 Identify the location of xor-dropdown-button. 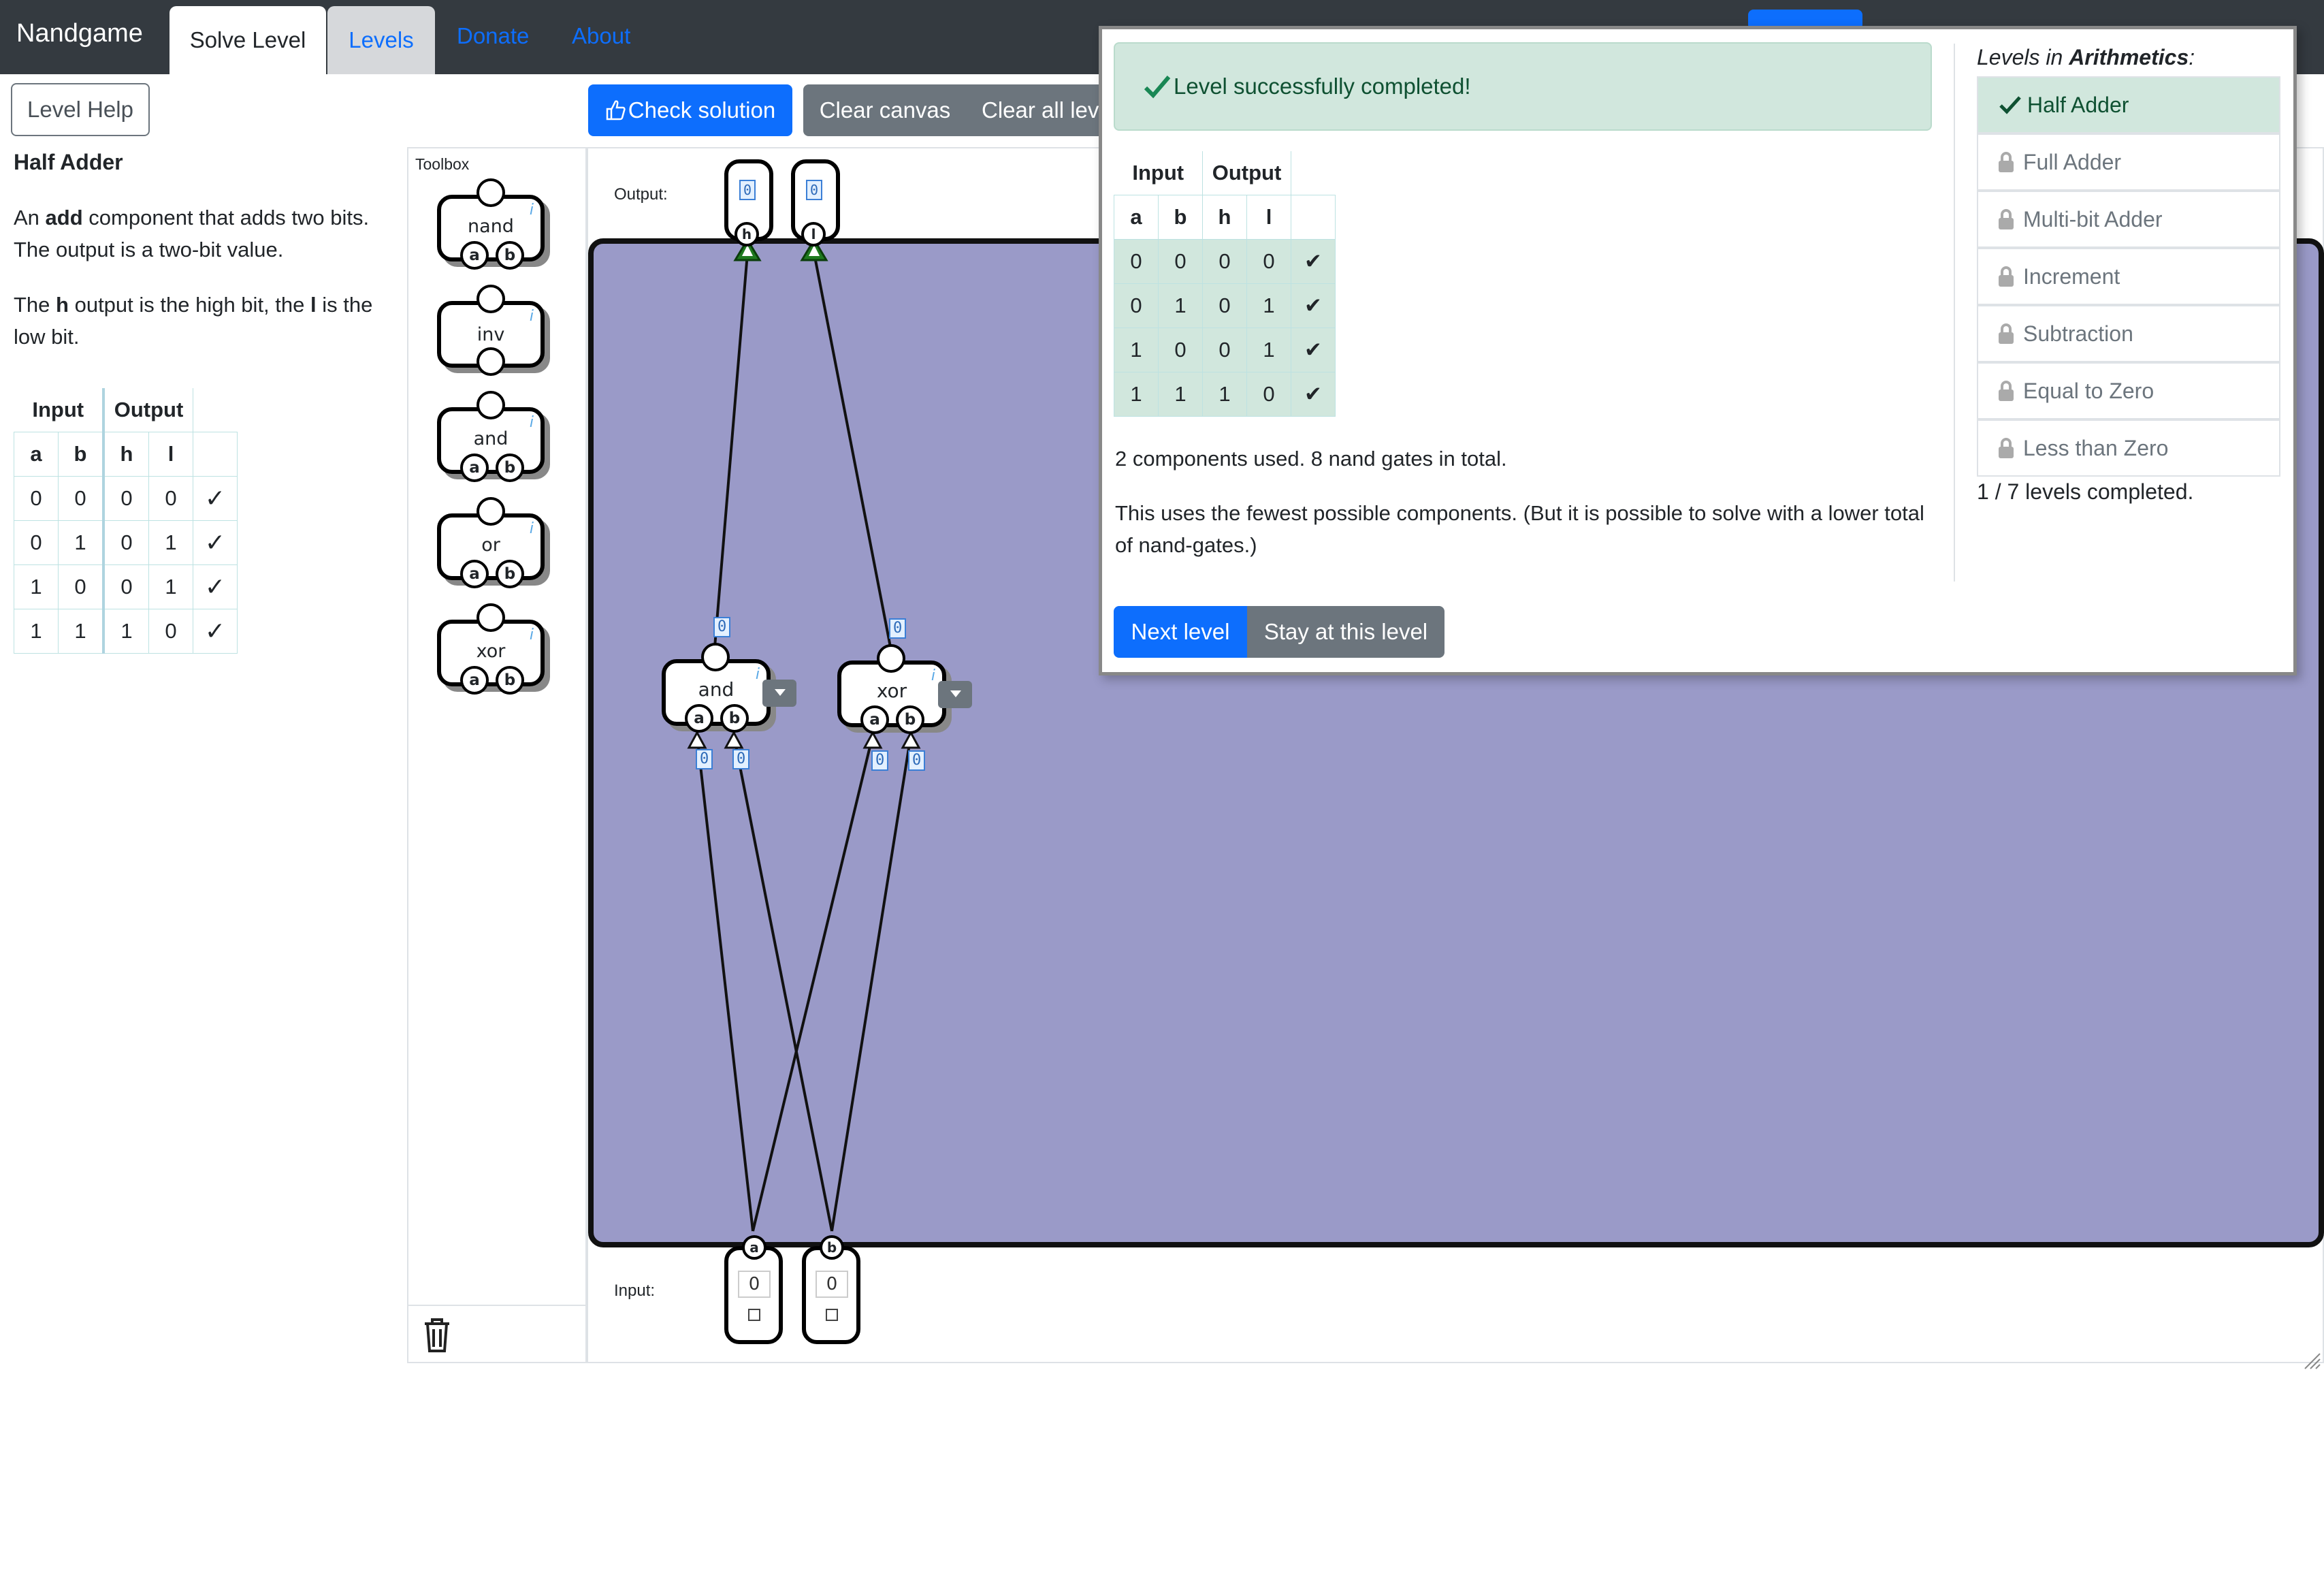
(955, 694).